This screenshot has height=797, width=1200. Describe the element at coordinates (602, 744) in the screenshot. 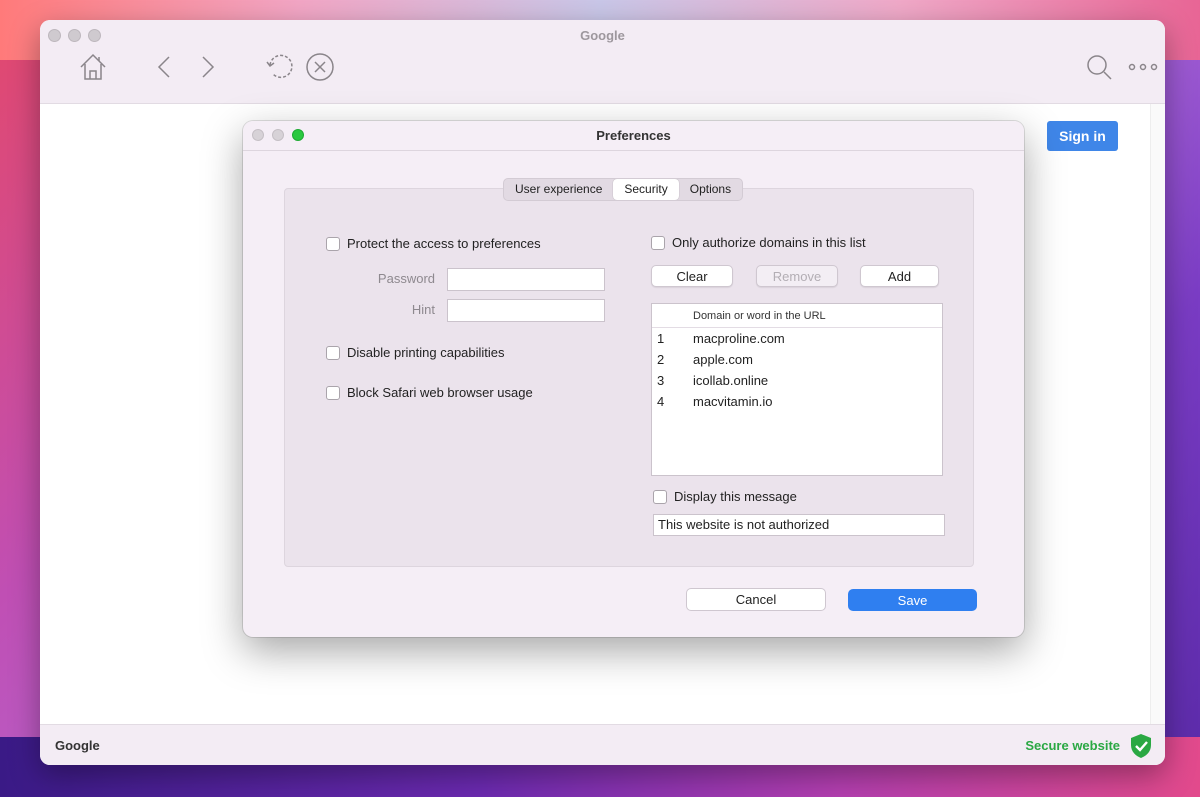

I see `status-bar: Google Secure website` at that location.